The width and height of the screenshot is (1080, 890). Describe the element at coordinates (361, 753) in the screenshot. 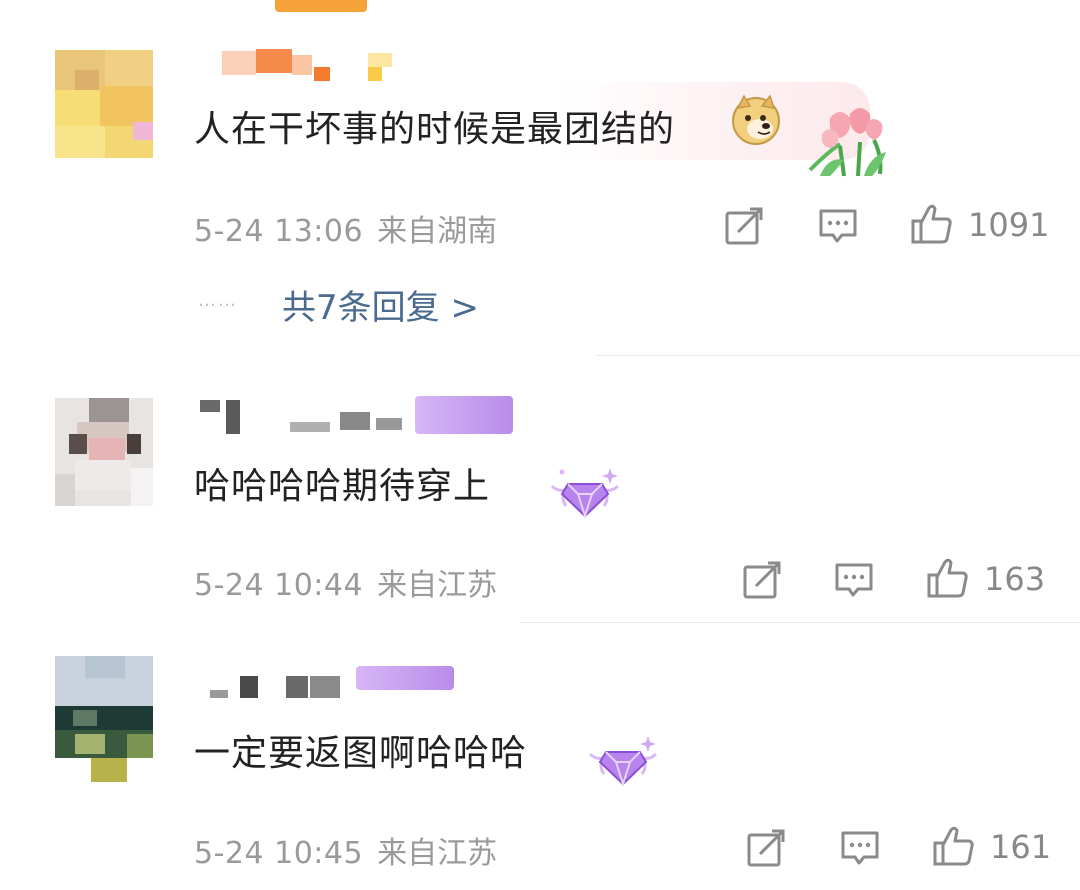

I see `comment-text: 一定要返图啊哈哈哈` at that location.